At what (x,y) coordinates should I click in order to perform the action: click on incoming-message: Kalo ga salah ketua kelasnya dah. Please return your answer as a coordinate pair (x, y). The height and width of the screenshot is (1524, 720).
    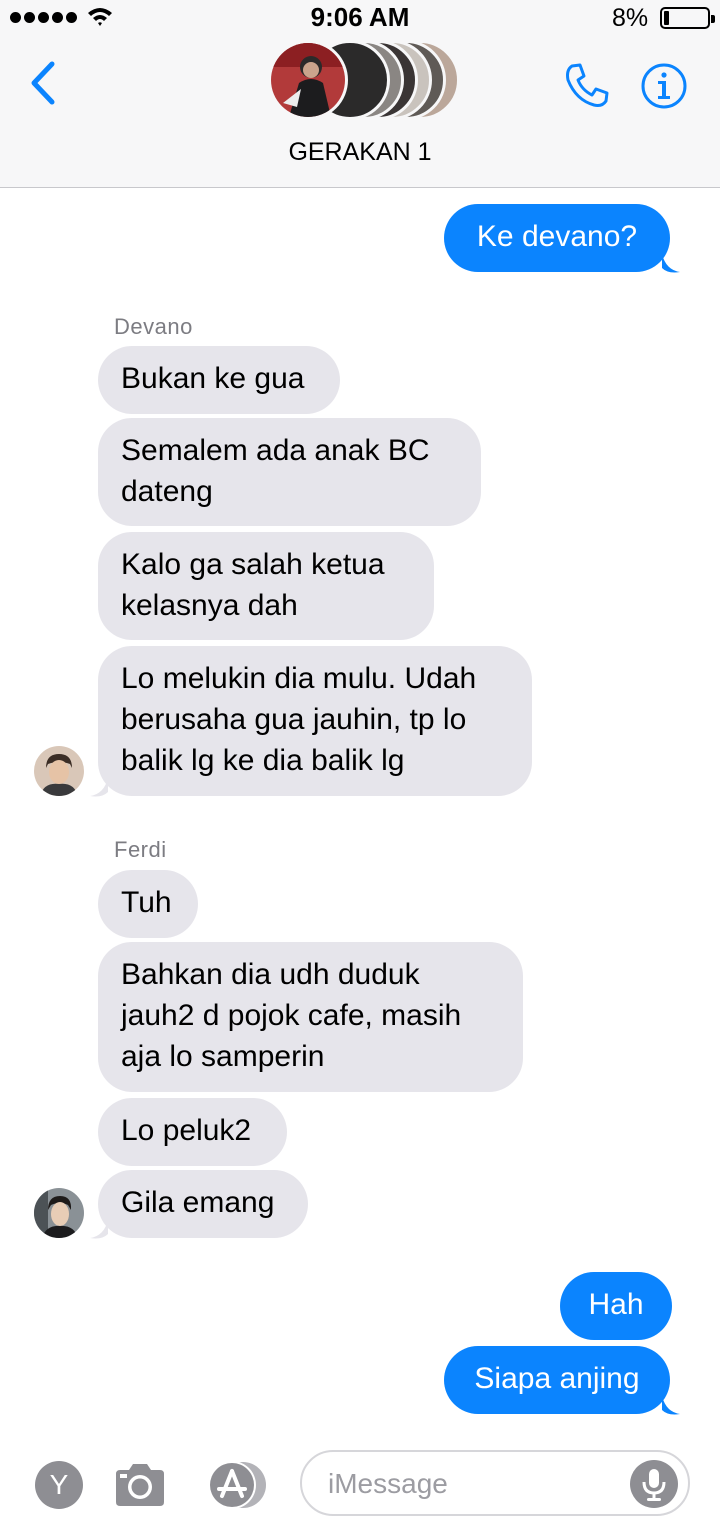
    Looking at the image, I should click on (266, 586).